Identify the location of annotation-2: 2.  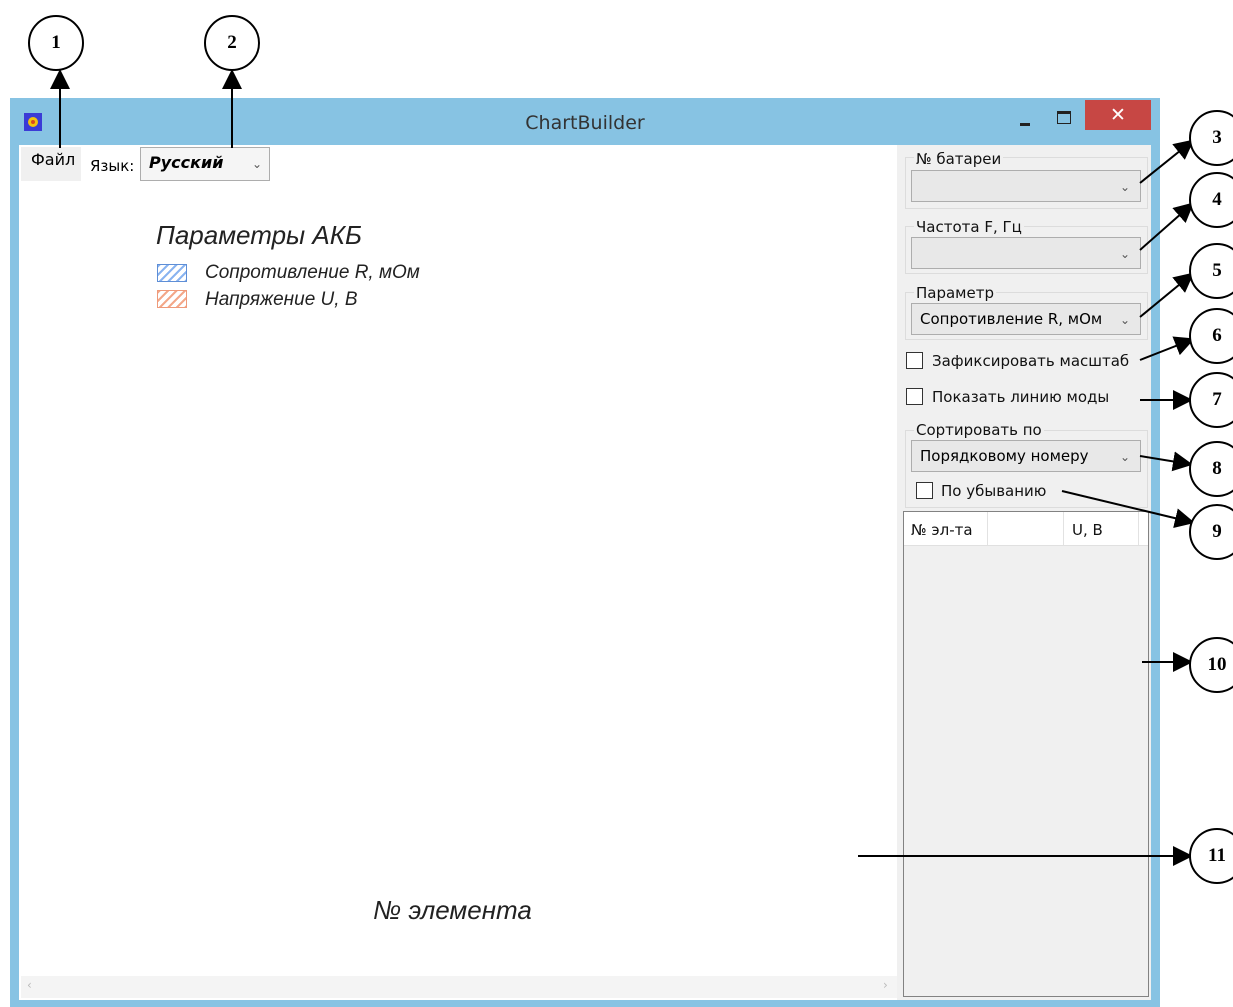
(232, 43).